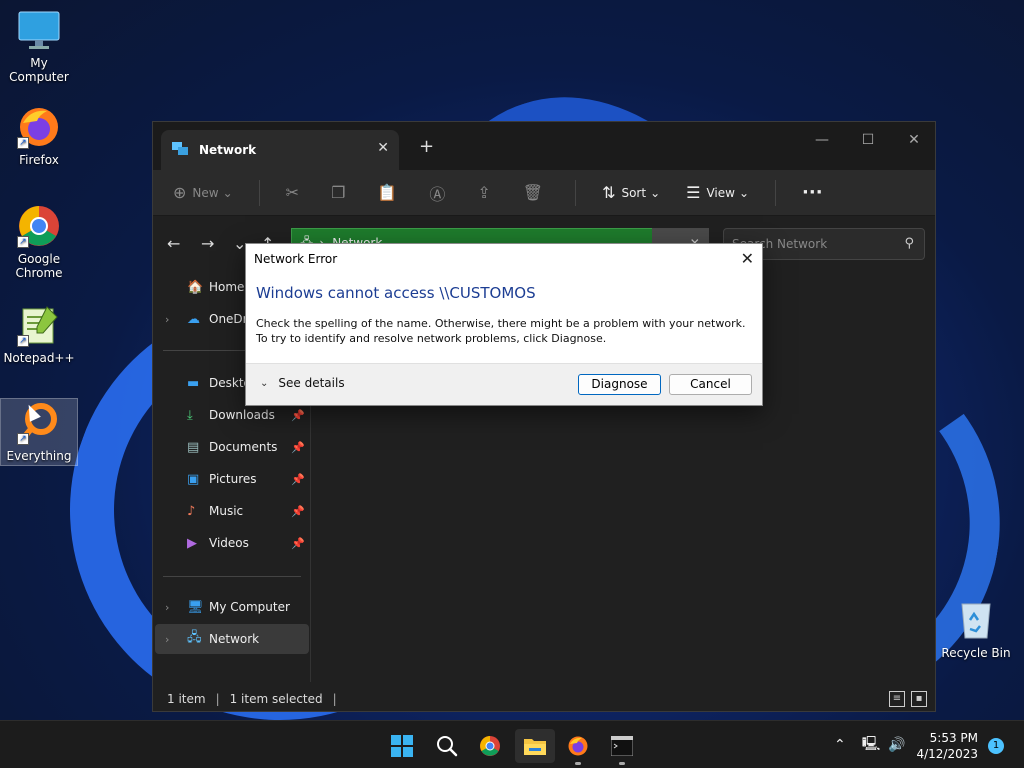 This screenshot has width=1024, height=768. What do you see at coordinates (710, 384) in the screenshot?
I see `cancel-button: Cancel` at bounding box center [710, 384].